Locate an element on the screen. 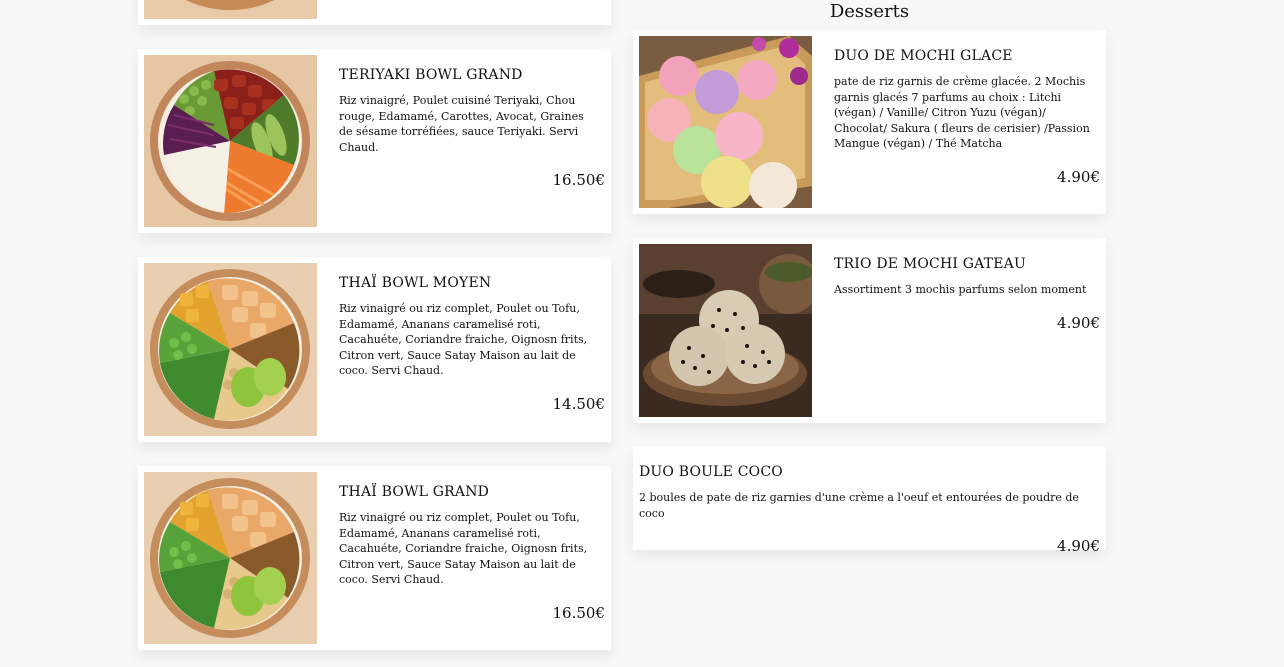  item-name: TERIYAKI BOWL GRAND is located at coordinates (431, 75).